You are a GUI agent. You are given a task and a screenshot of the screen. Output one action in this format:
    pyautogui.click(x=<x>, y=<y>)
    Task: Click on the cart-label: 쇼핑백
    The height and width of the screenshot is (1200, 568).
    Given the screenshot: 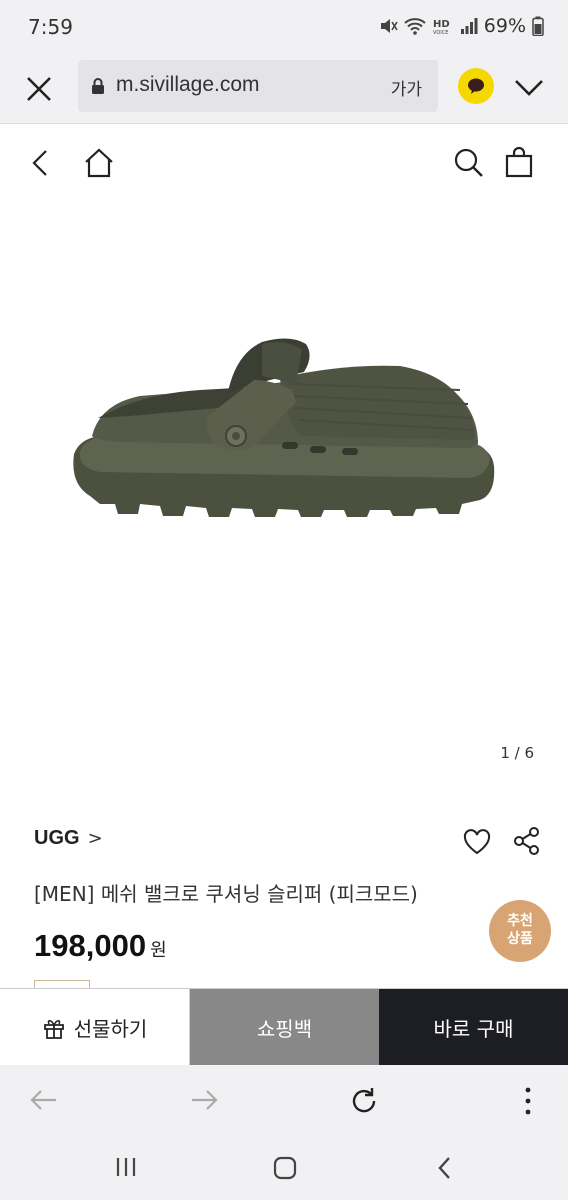 What is the action you would take?
    pyautogui.click(x=284, y=1029)
    